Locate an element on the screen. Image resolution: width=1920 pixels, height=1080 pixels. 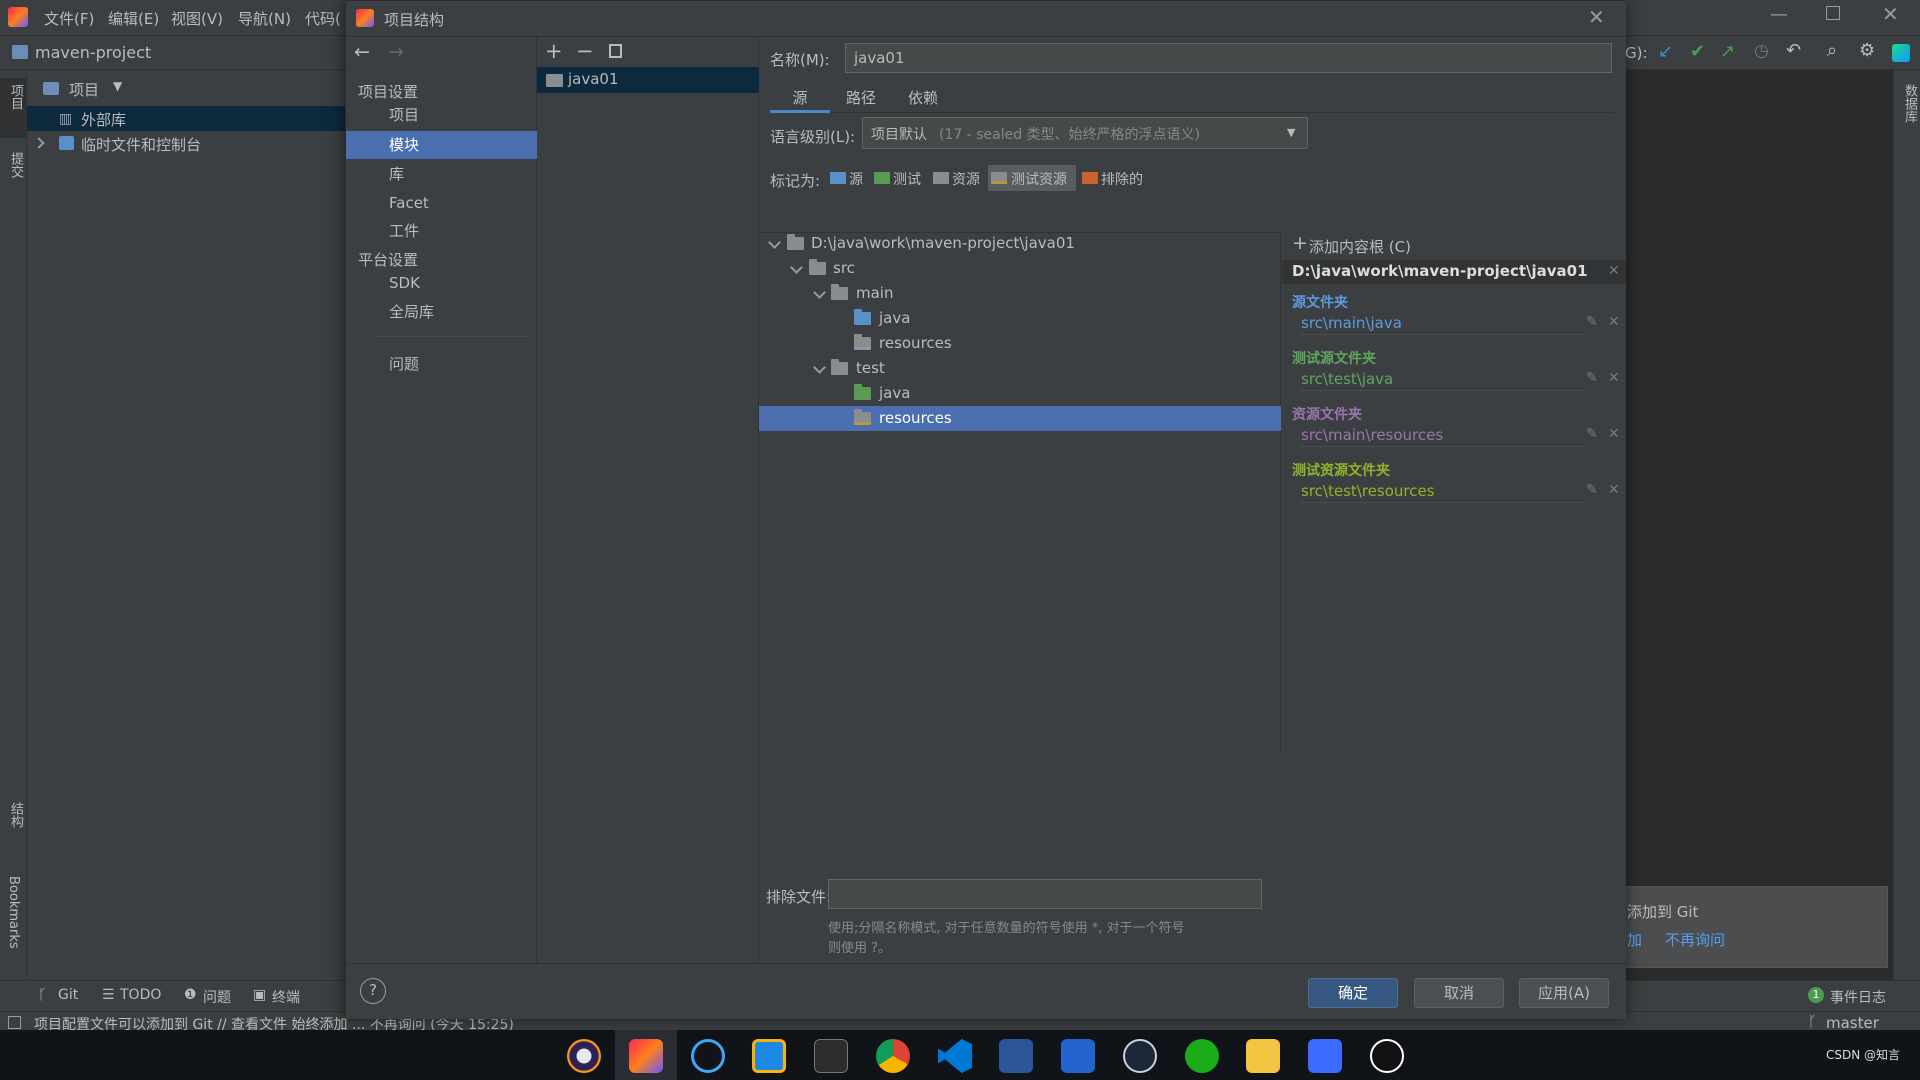
tree-row-external-libs: ▥ 外部库 is located at coordinates (187, 118).